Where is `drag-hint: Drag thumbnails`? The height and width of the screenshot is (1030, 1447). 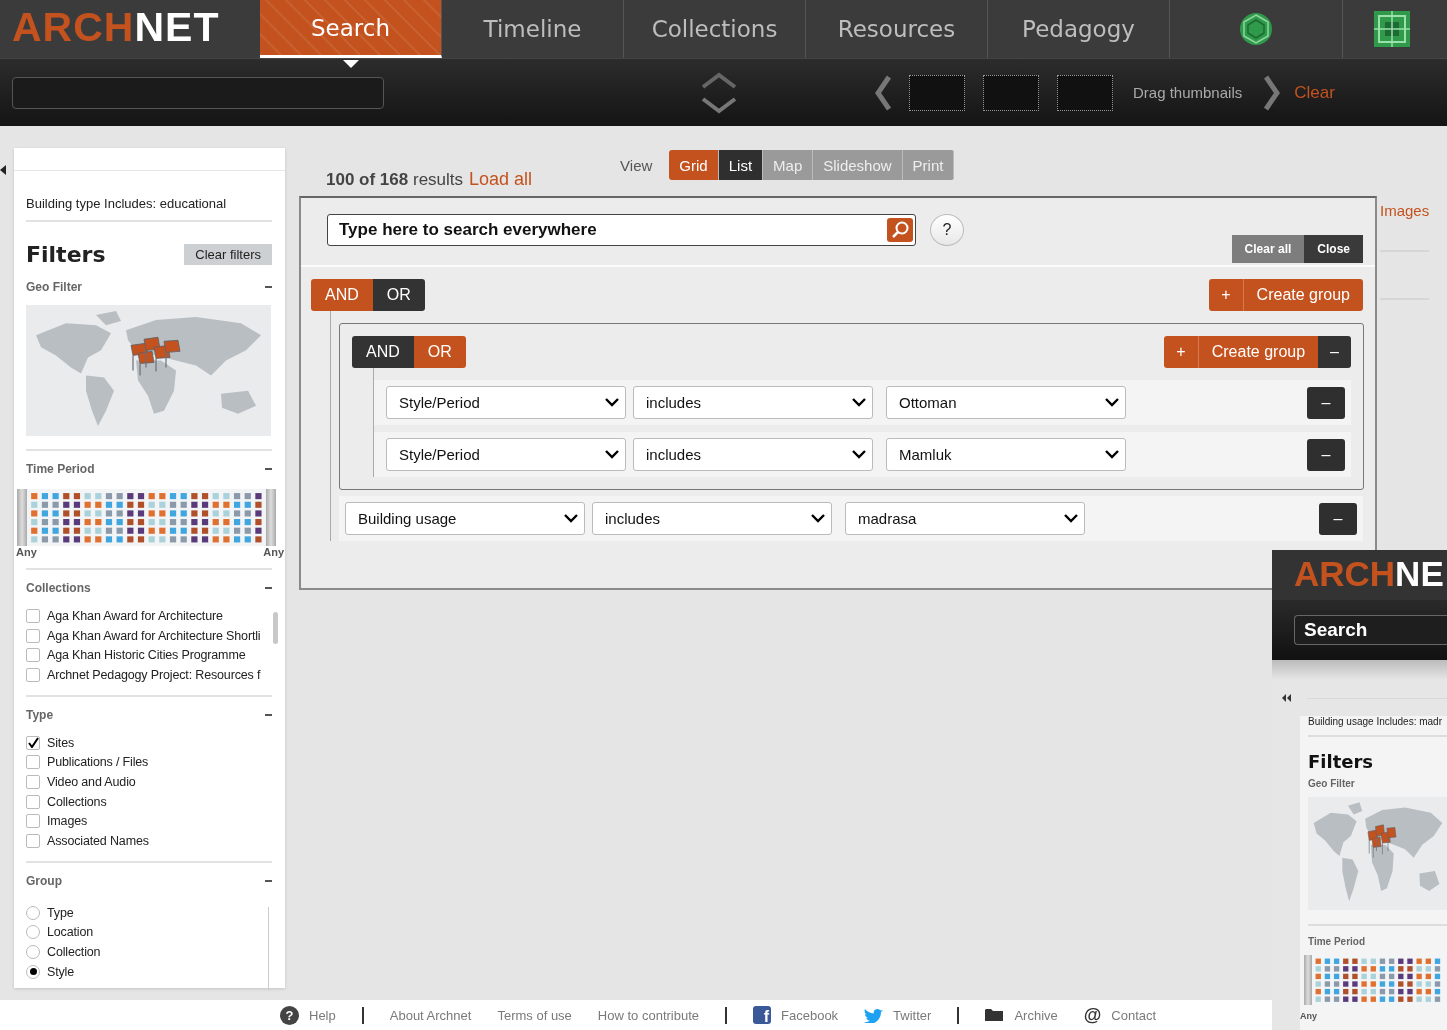
drag-hint: Drag thumbnails is located at coordinates (1188, 92).